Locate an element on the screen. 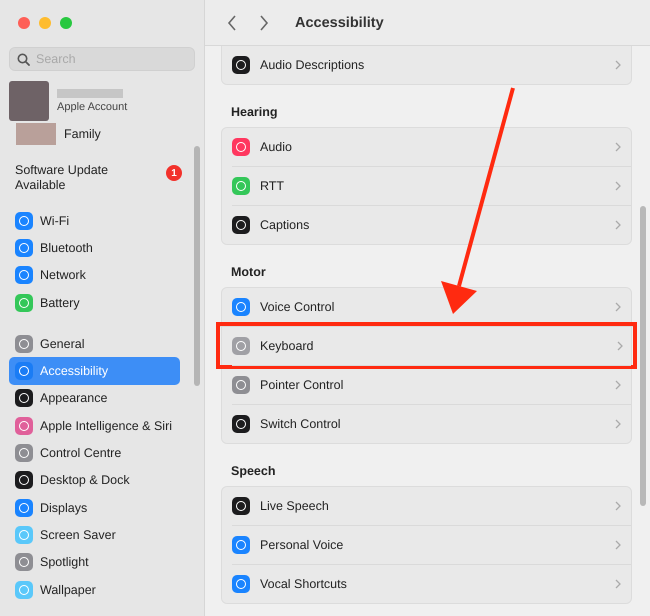  family-item: Family is located at coordinates (82, 134).